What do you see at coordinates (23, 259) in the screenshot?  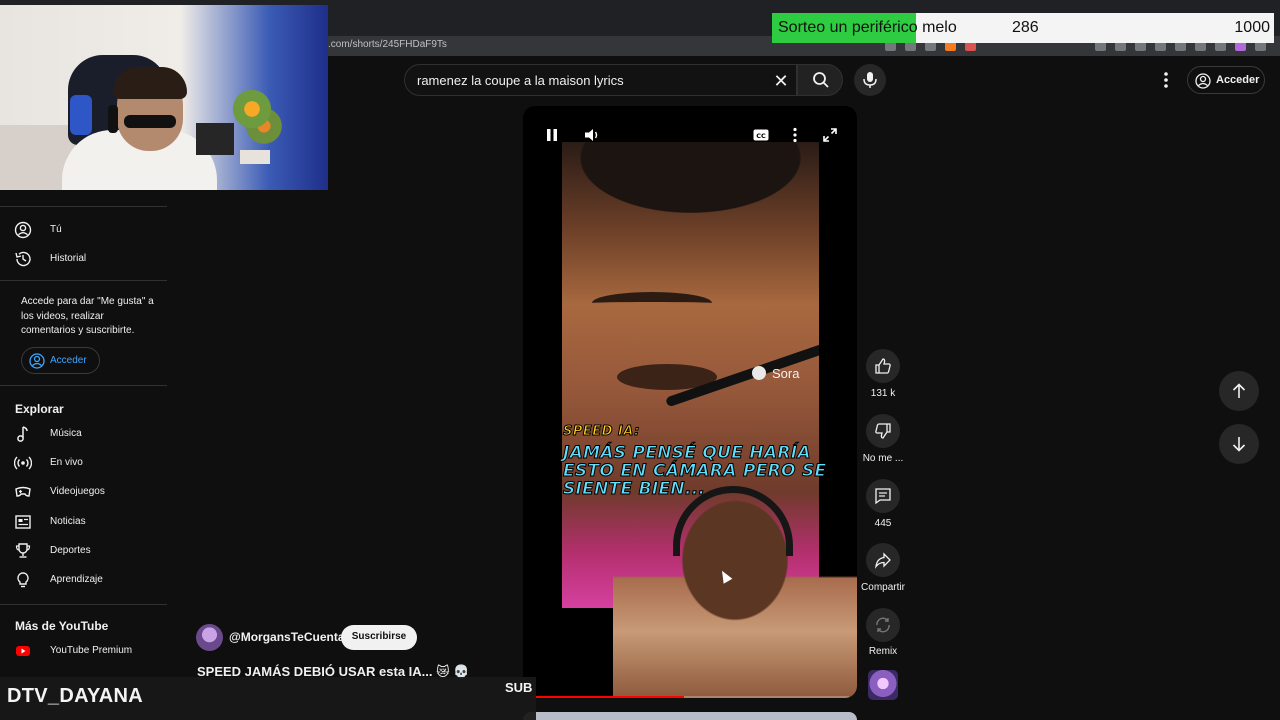 I see `history-icon` at bounding box center [23, 259].